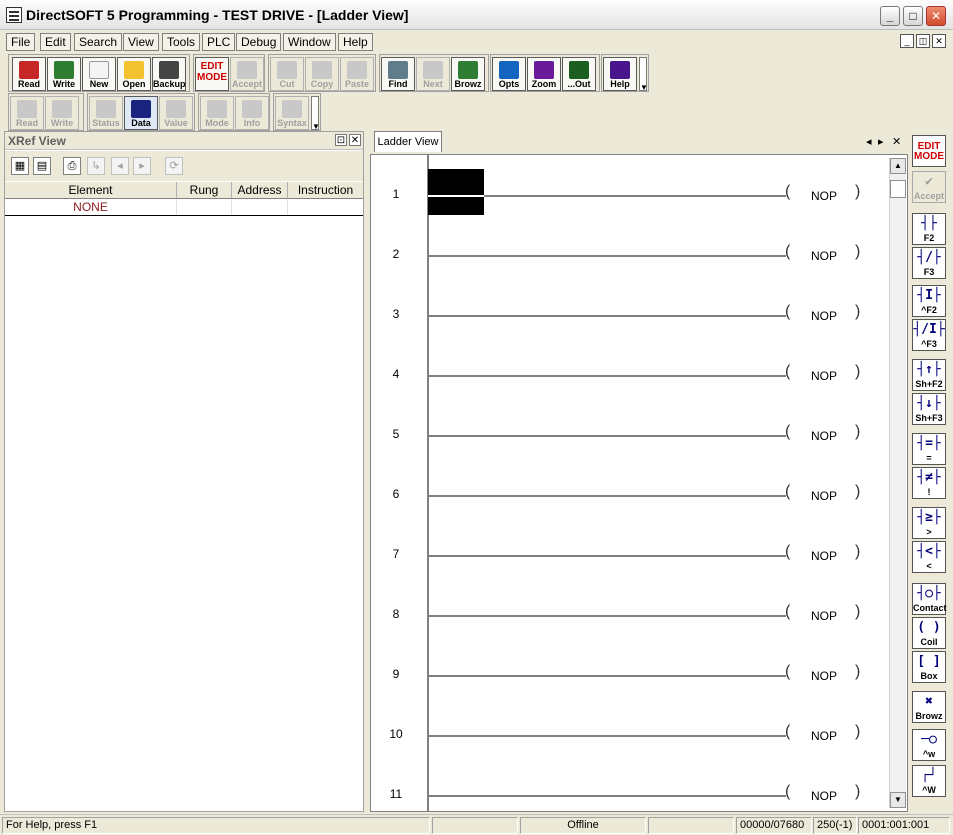  Describe the element at coordinates (913, 16) in the screenshot. I see `maximize-button: □` at that location.